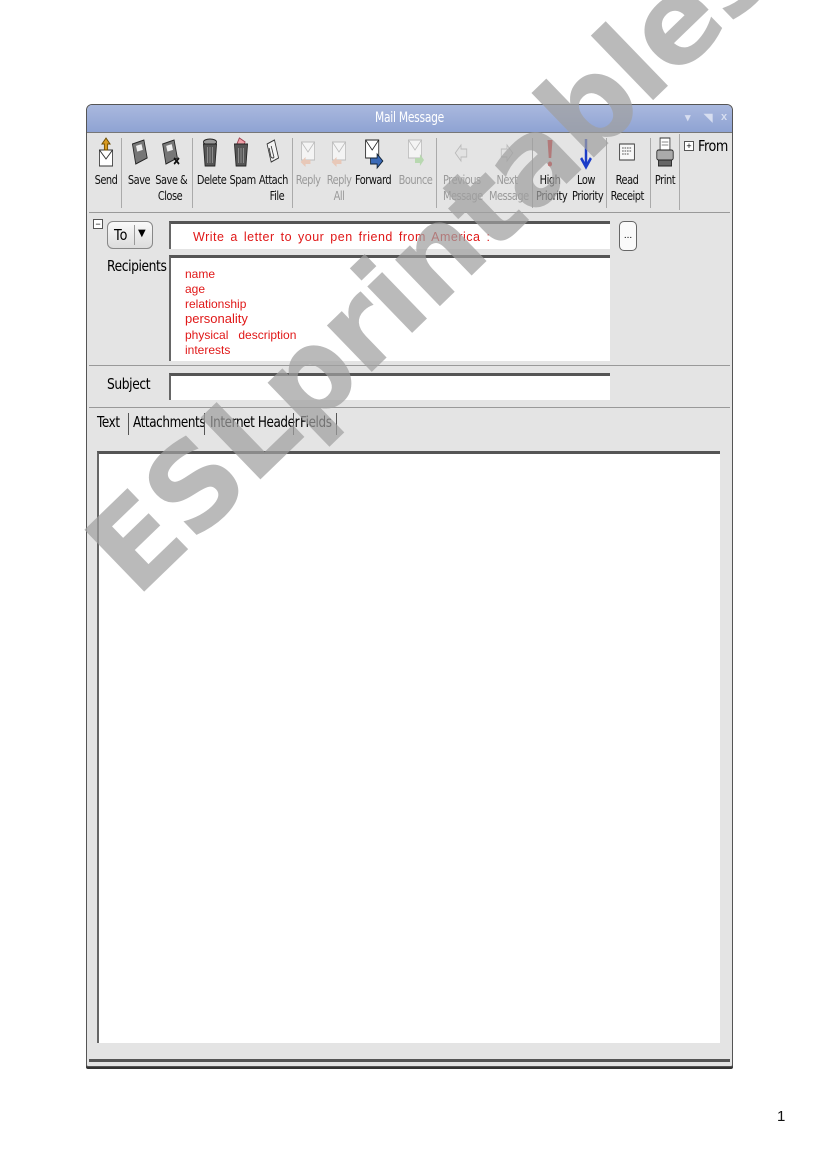  I want to click on low-priority-label-1: Low, so click(586, 180).